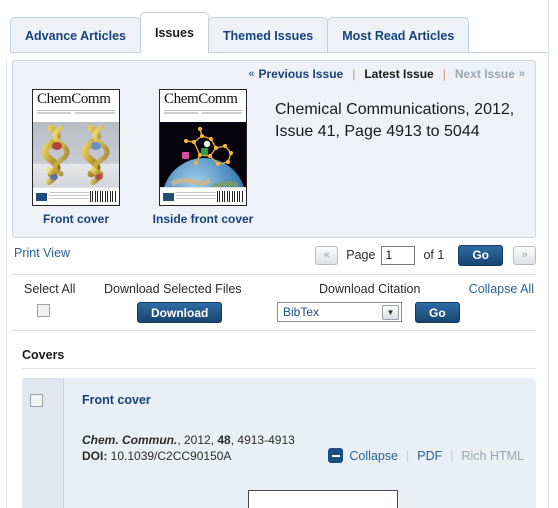 The height and width of the screenshot is (508, 558). What do you see at coordinates (553, 254) in the screenshot?
I see `page-scrollbar-gutter` at bounding box center [553, 254].